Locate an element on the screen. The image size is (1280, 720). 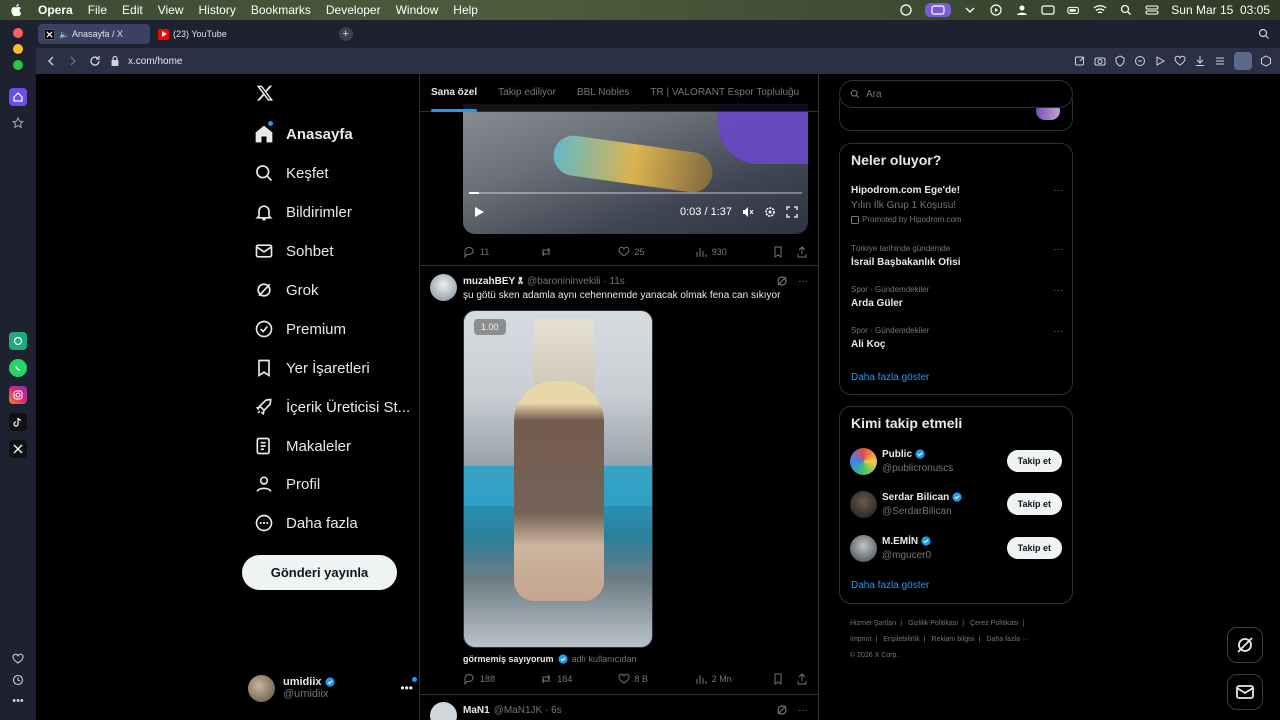
nav-chat: Sohbet is located at coordinates (294, 251).